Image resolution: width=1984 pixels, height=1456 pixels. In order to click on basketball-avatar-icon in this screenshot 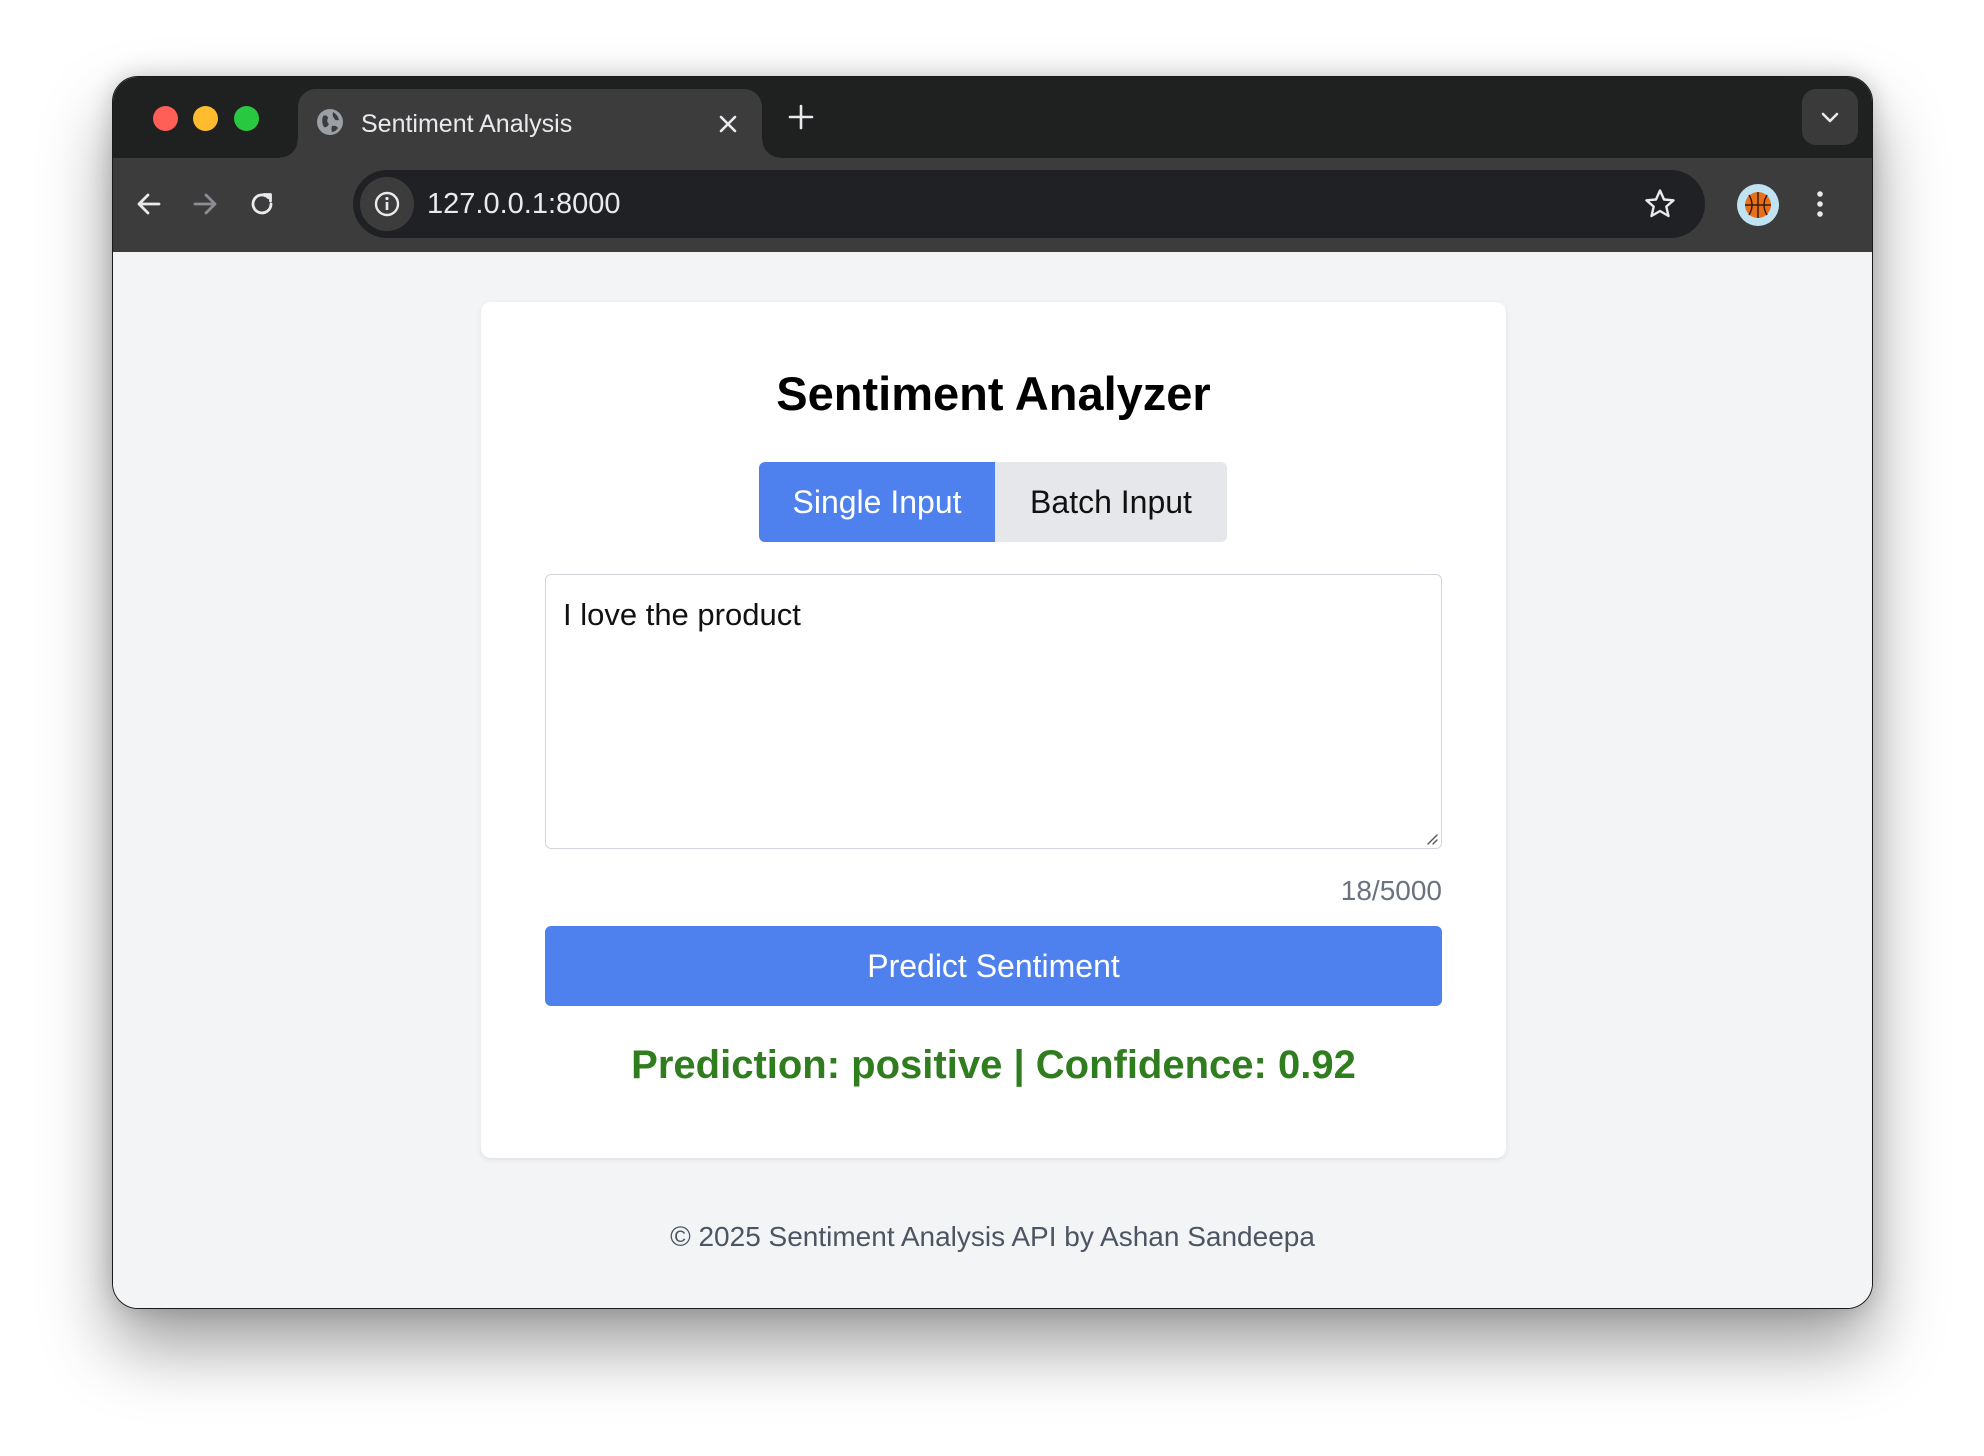, I will do `click(1758, 205)`.